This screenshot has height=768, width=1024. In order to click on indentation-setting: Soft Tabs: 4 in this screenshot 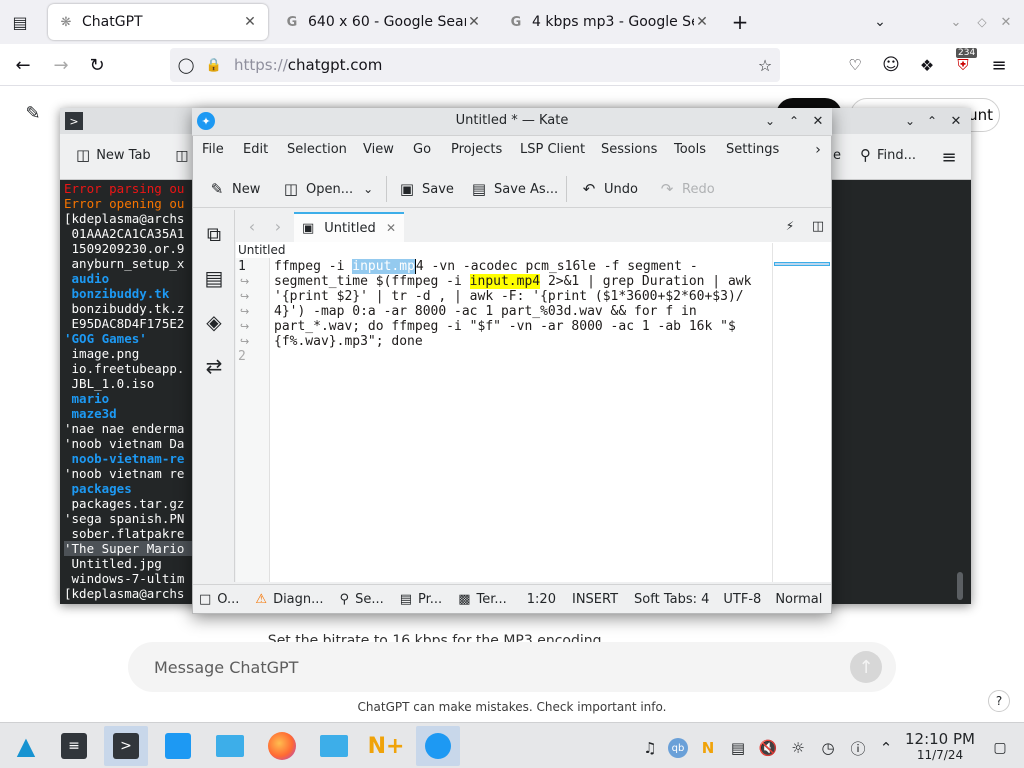, I will do `click(671, 599)`.